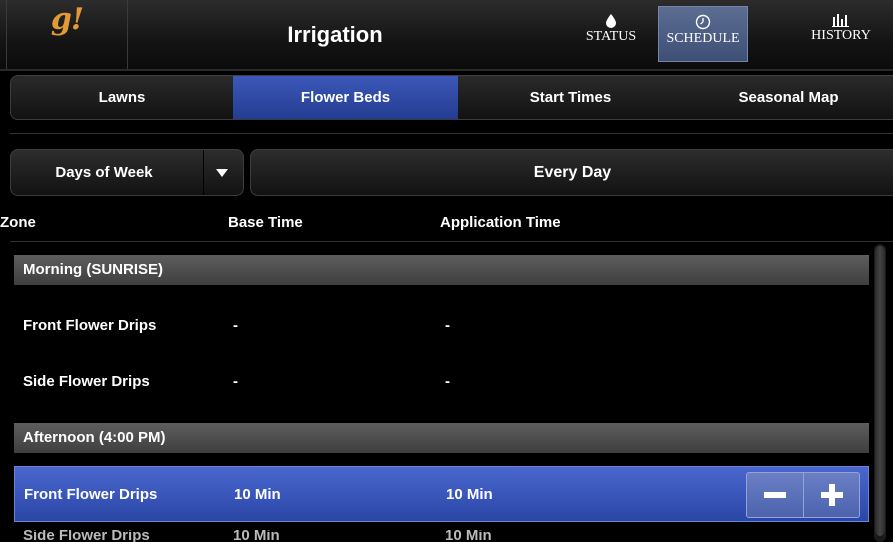  I want to click on page-title: Irrigation, so click(335, 34).